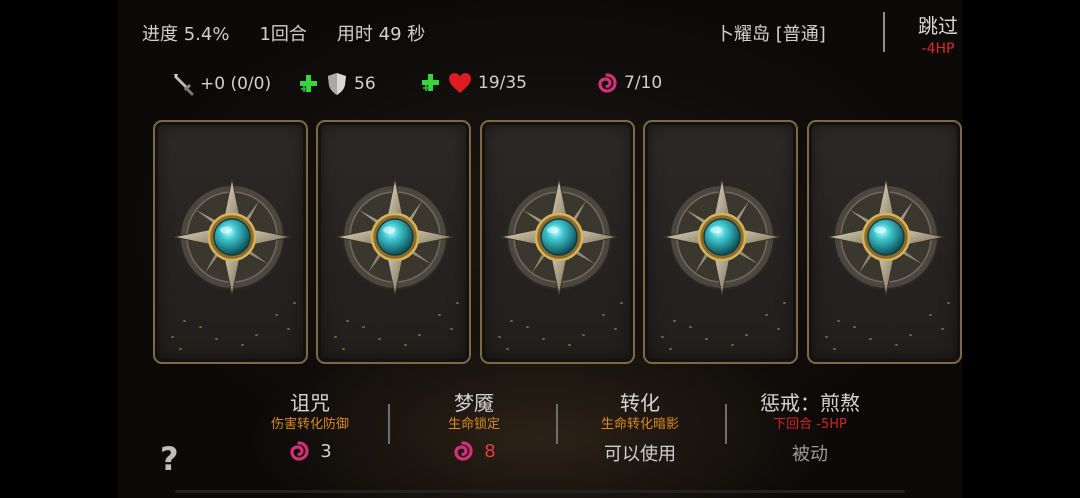  Describe the element at coordinates (381, 34) in the screenshot. I see `time-text: 用时 49 秒` at that location.